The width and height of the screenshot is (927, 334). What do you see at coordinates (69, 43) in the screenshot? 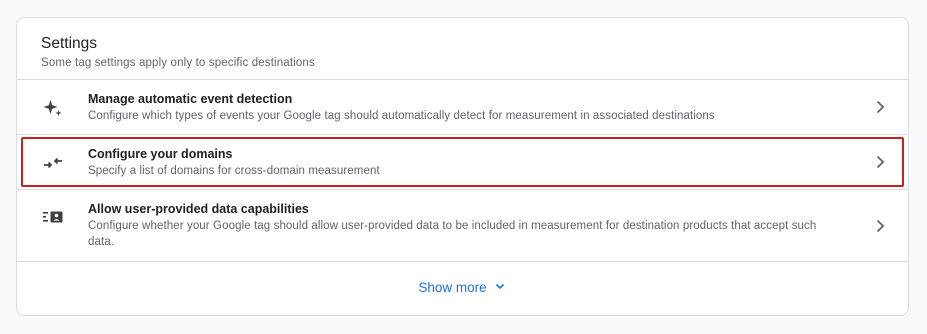
I see `settings-title: Settings` at bounding box center [69, 43].